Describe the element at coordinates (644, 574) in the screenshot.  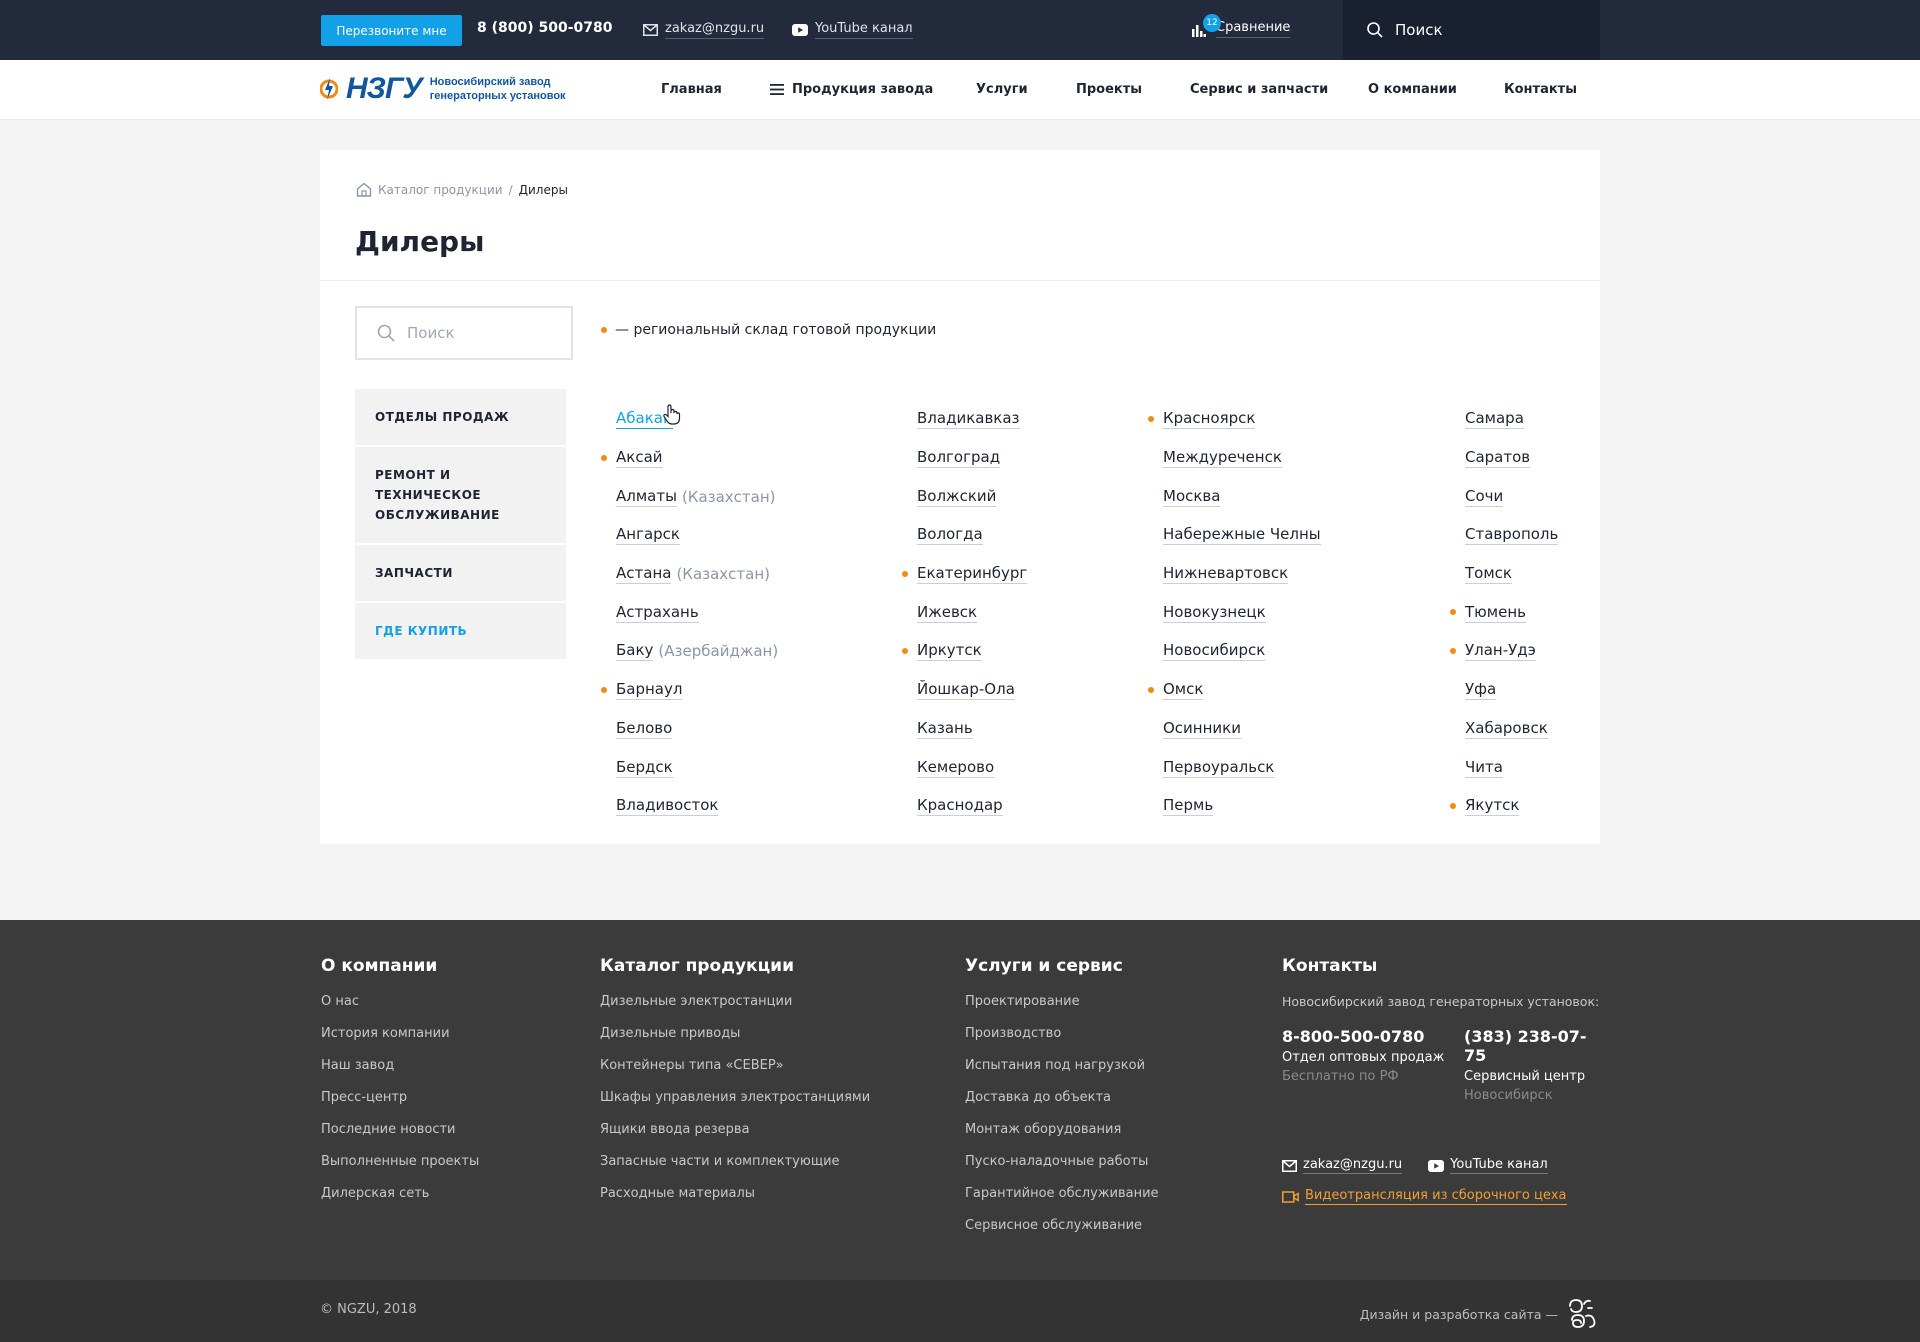
I see `city-link: Астана` at that location.